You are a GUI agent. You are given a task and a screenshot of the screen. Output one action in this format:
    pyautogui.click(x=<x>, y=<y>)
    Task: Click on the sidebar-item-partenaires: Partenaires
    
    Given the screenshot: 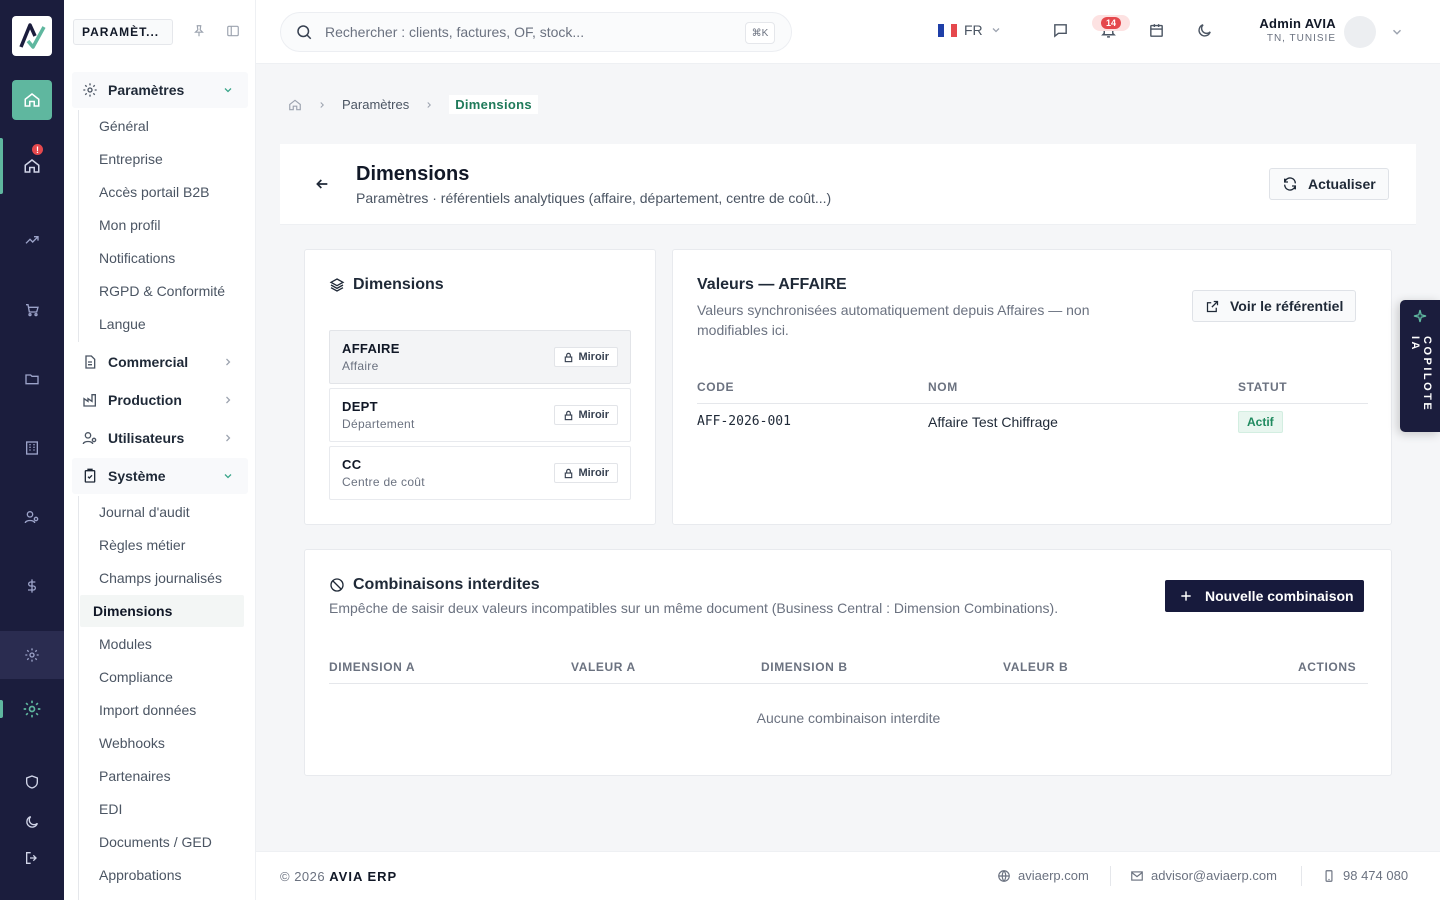 What is the action you would take?
    pyautogui.click(x=135, y=776)
    